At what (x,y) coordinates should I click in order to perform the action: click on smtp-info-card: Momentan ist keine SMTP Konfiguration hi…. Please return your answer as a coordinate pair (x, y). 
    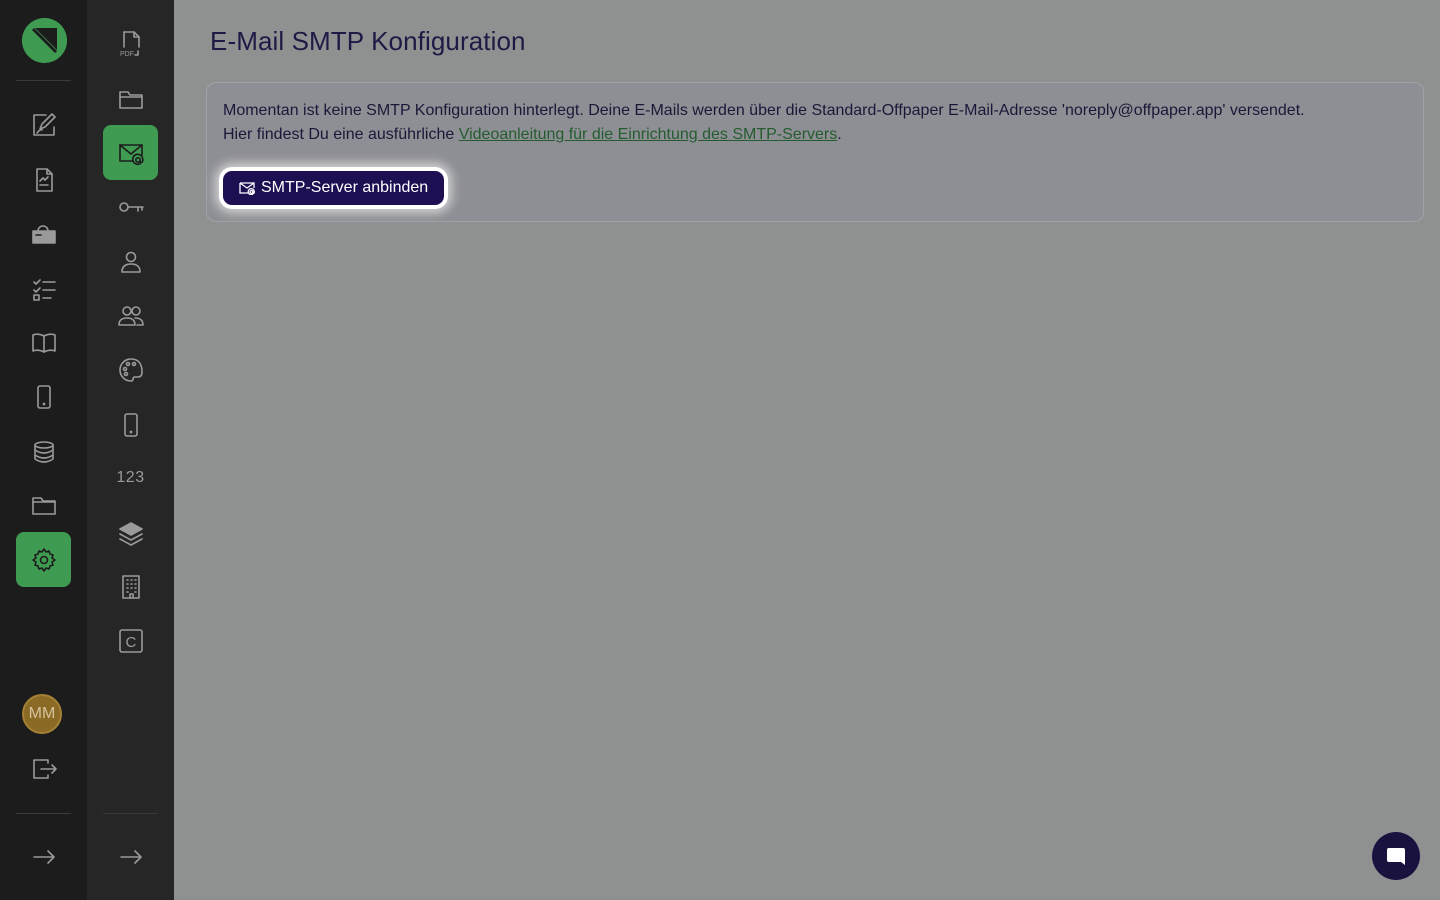
    Looking at the image, I should click on (815, 152).